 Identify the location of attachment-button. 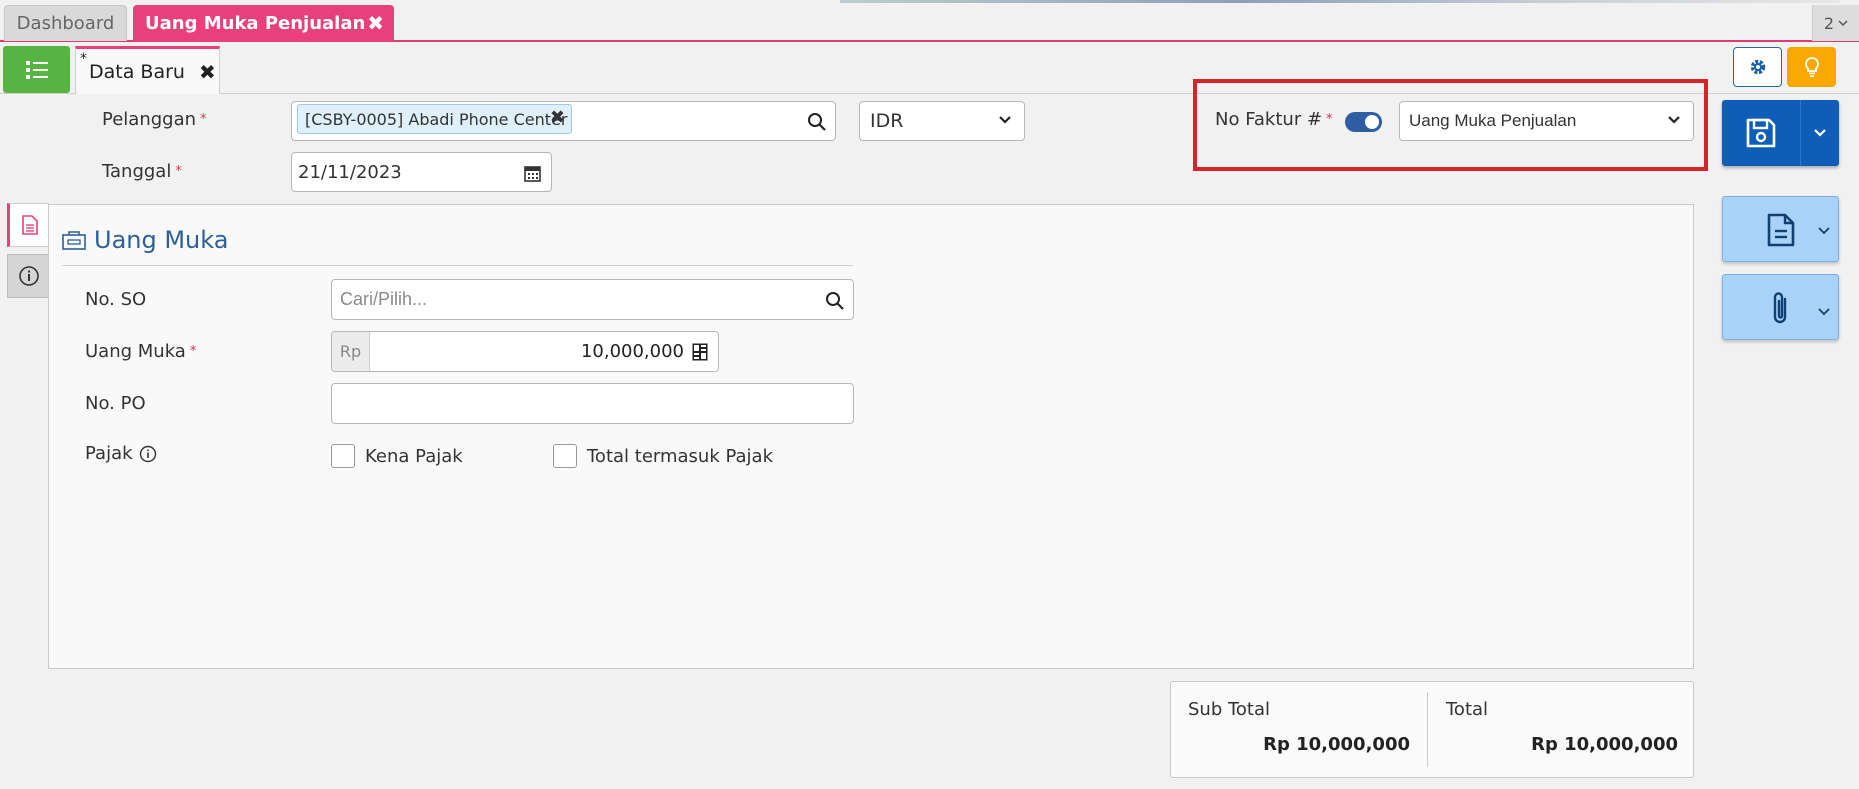
(1780, 307).